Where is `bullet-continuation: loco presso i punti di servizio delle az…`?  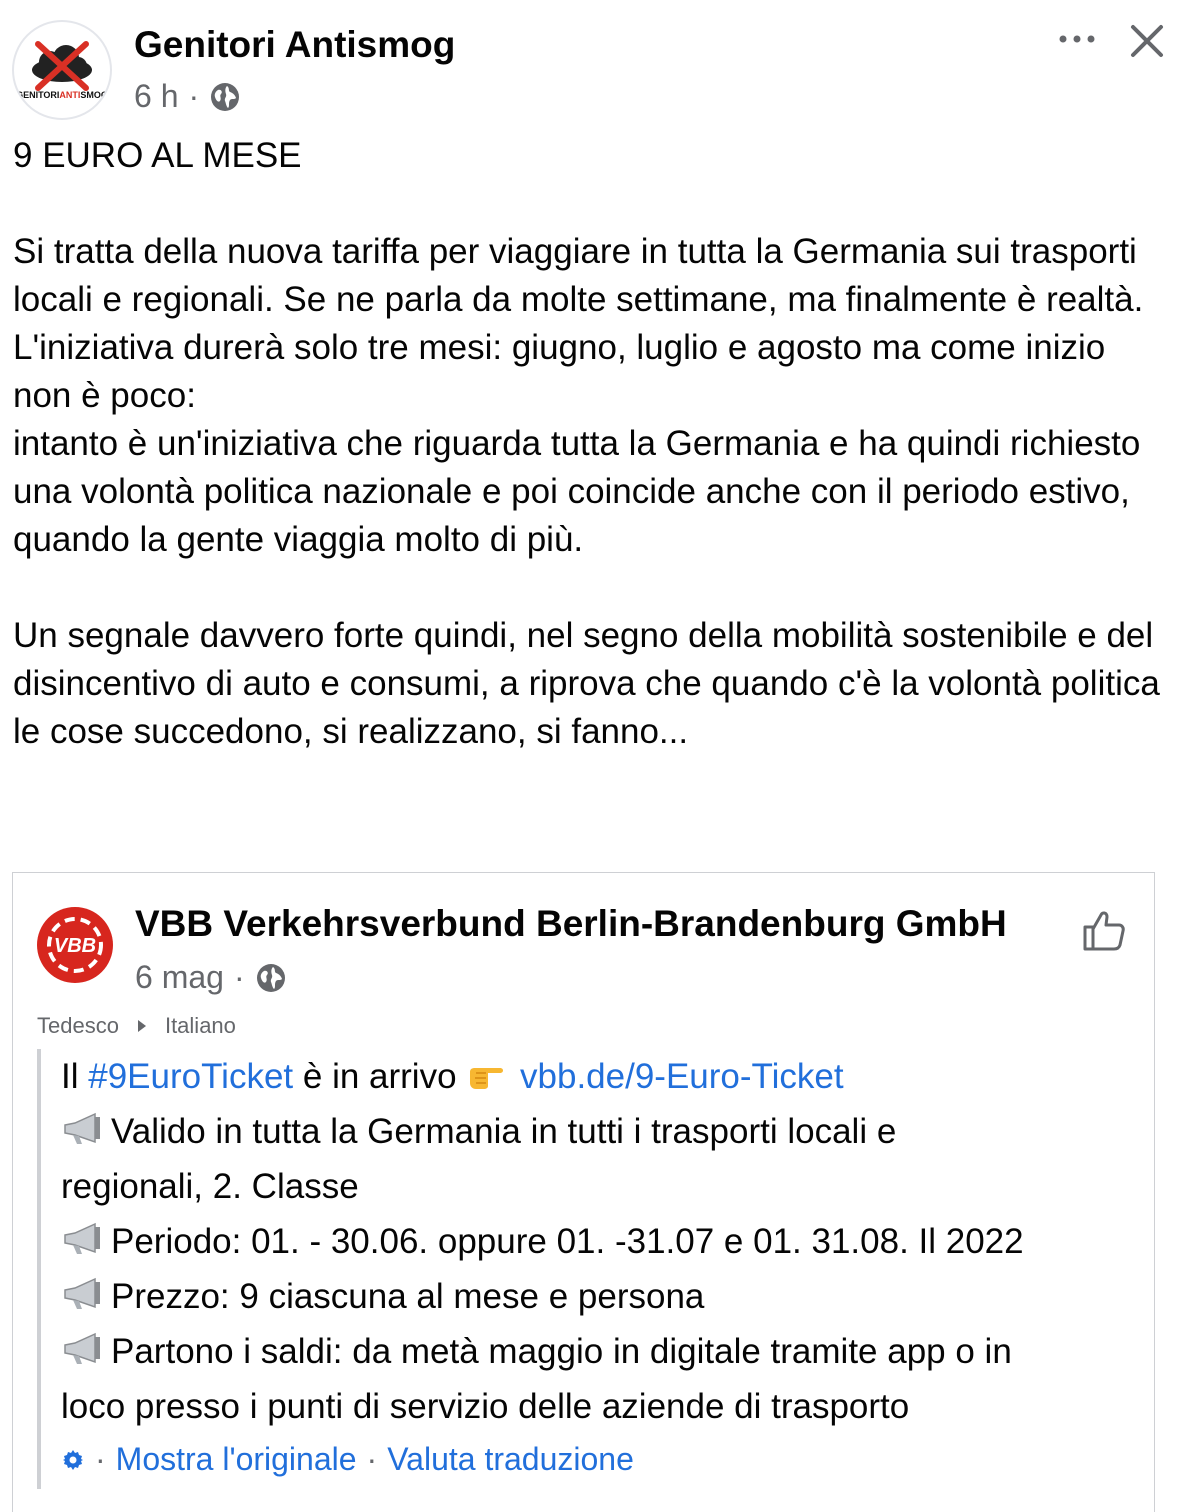
bullet-continuation: loco presso i punti di servizio delle az… is located at coordinates (485, 1406).